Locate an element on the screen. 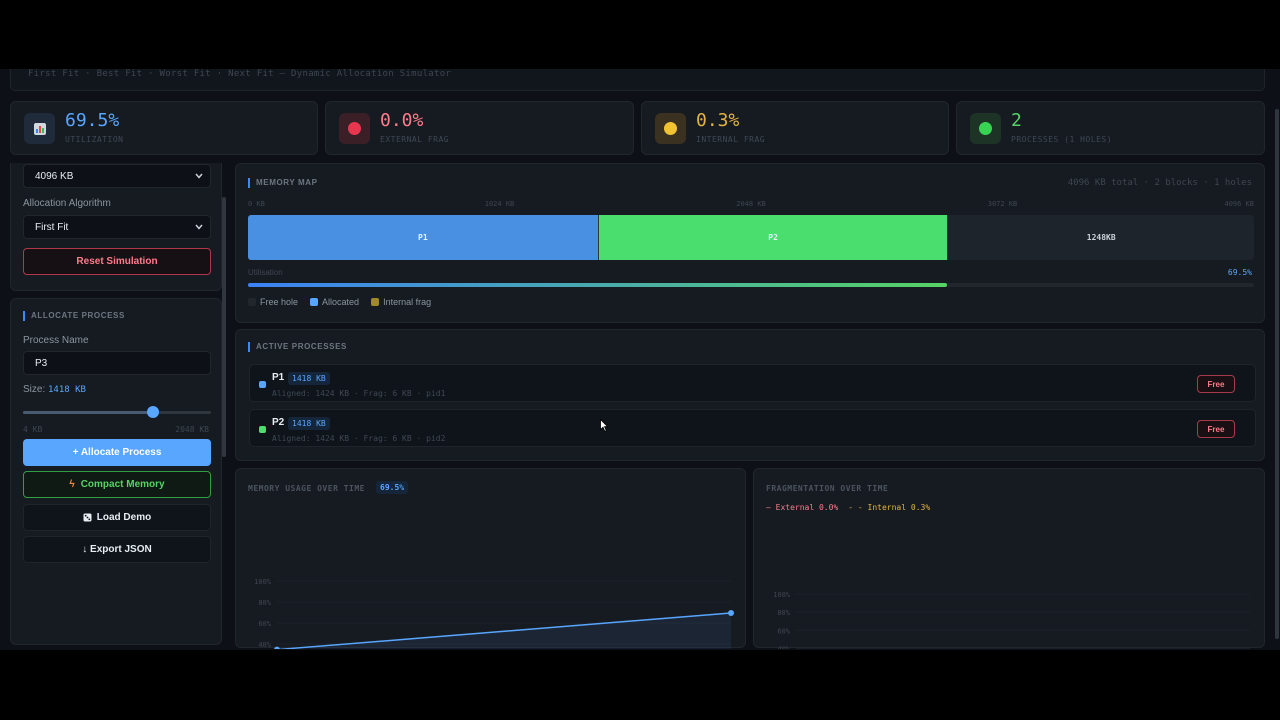 The image size is (1280, 720). red-dot-icon is located at coordinates (354, 128).